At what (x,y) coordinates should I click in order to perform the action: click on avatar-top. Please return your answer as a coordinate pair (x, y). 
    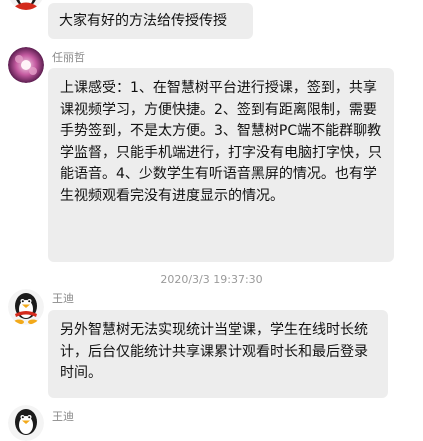
    Looking at the image, I should click on (26, 5).